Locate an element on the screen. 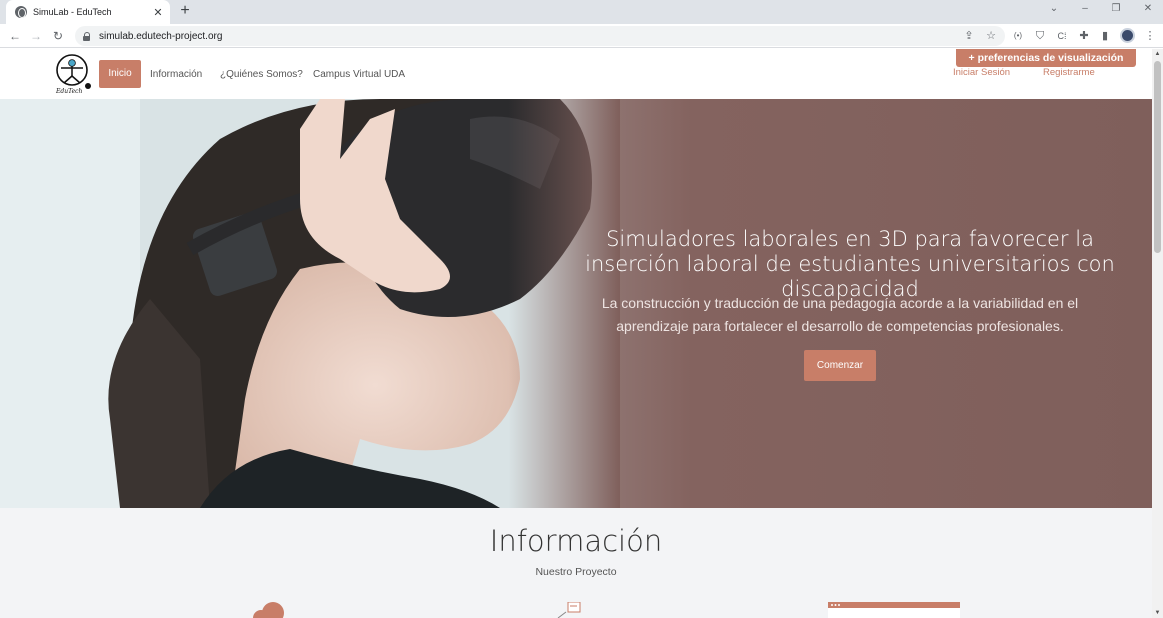  cc-extension-icon: C⁞ is located at coordinates (1062, 36).